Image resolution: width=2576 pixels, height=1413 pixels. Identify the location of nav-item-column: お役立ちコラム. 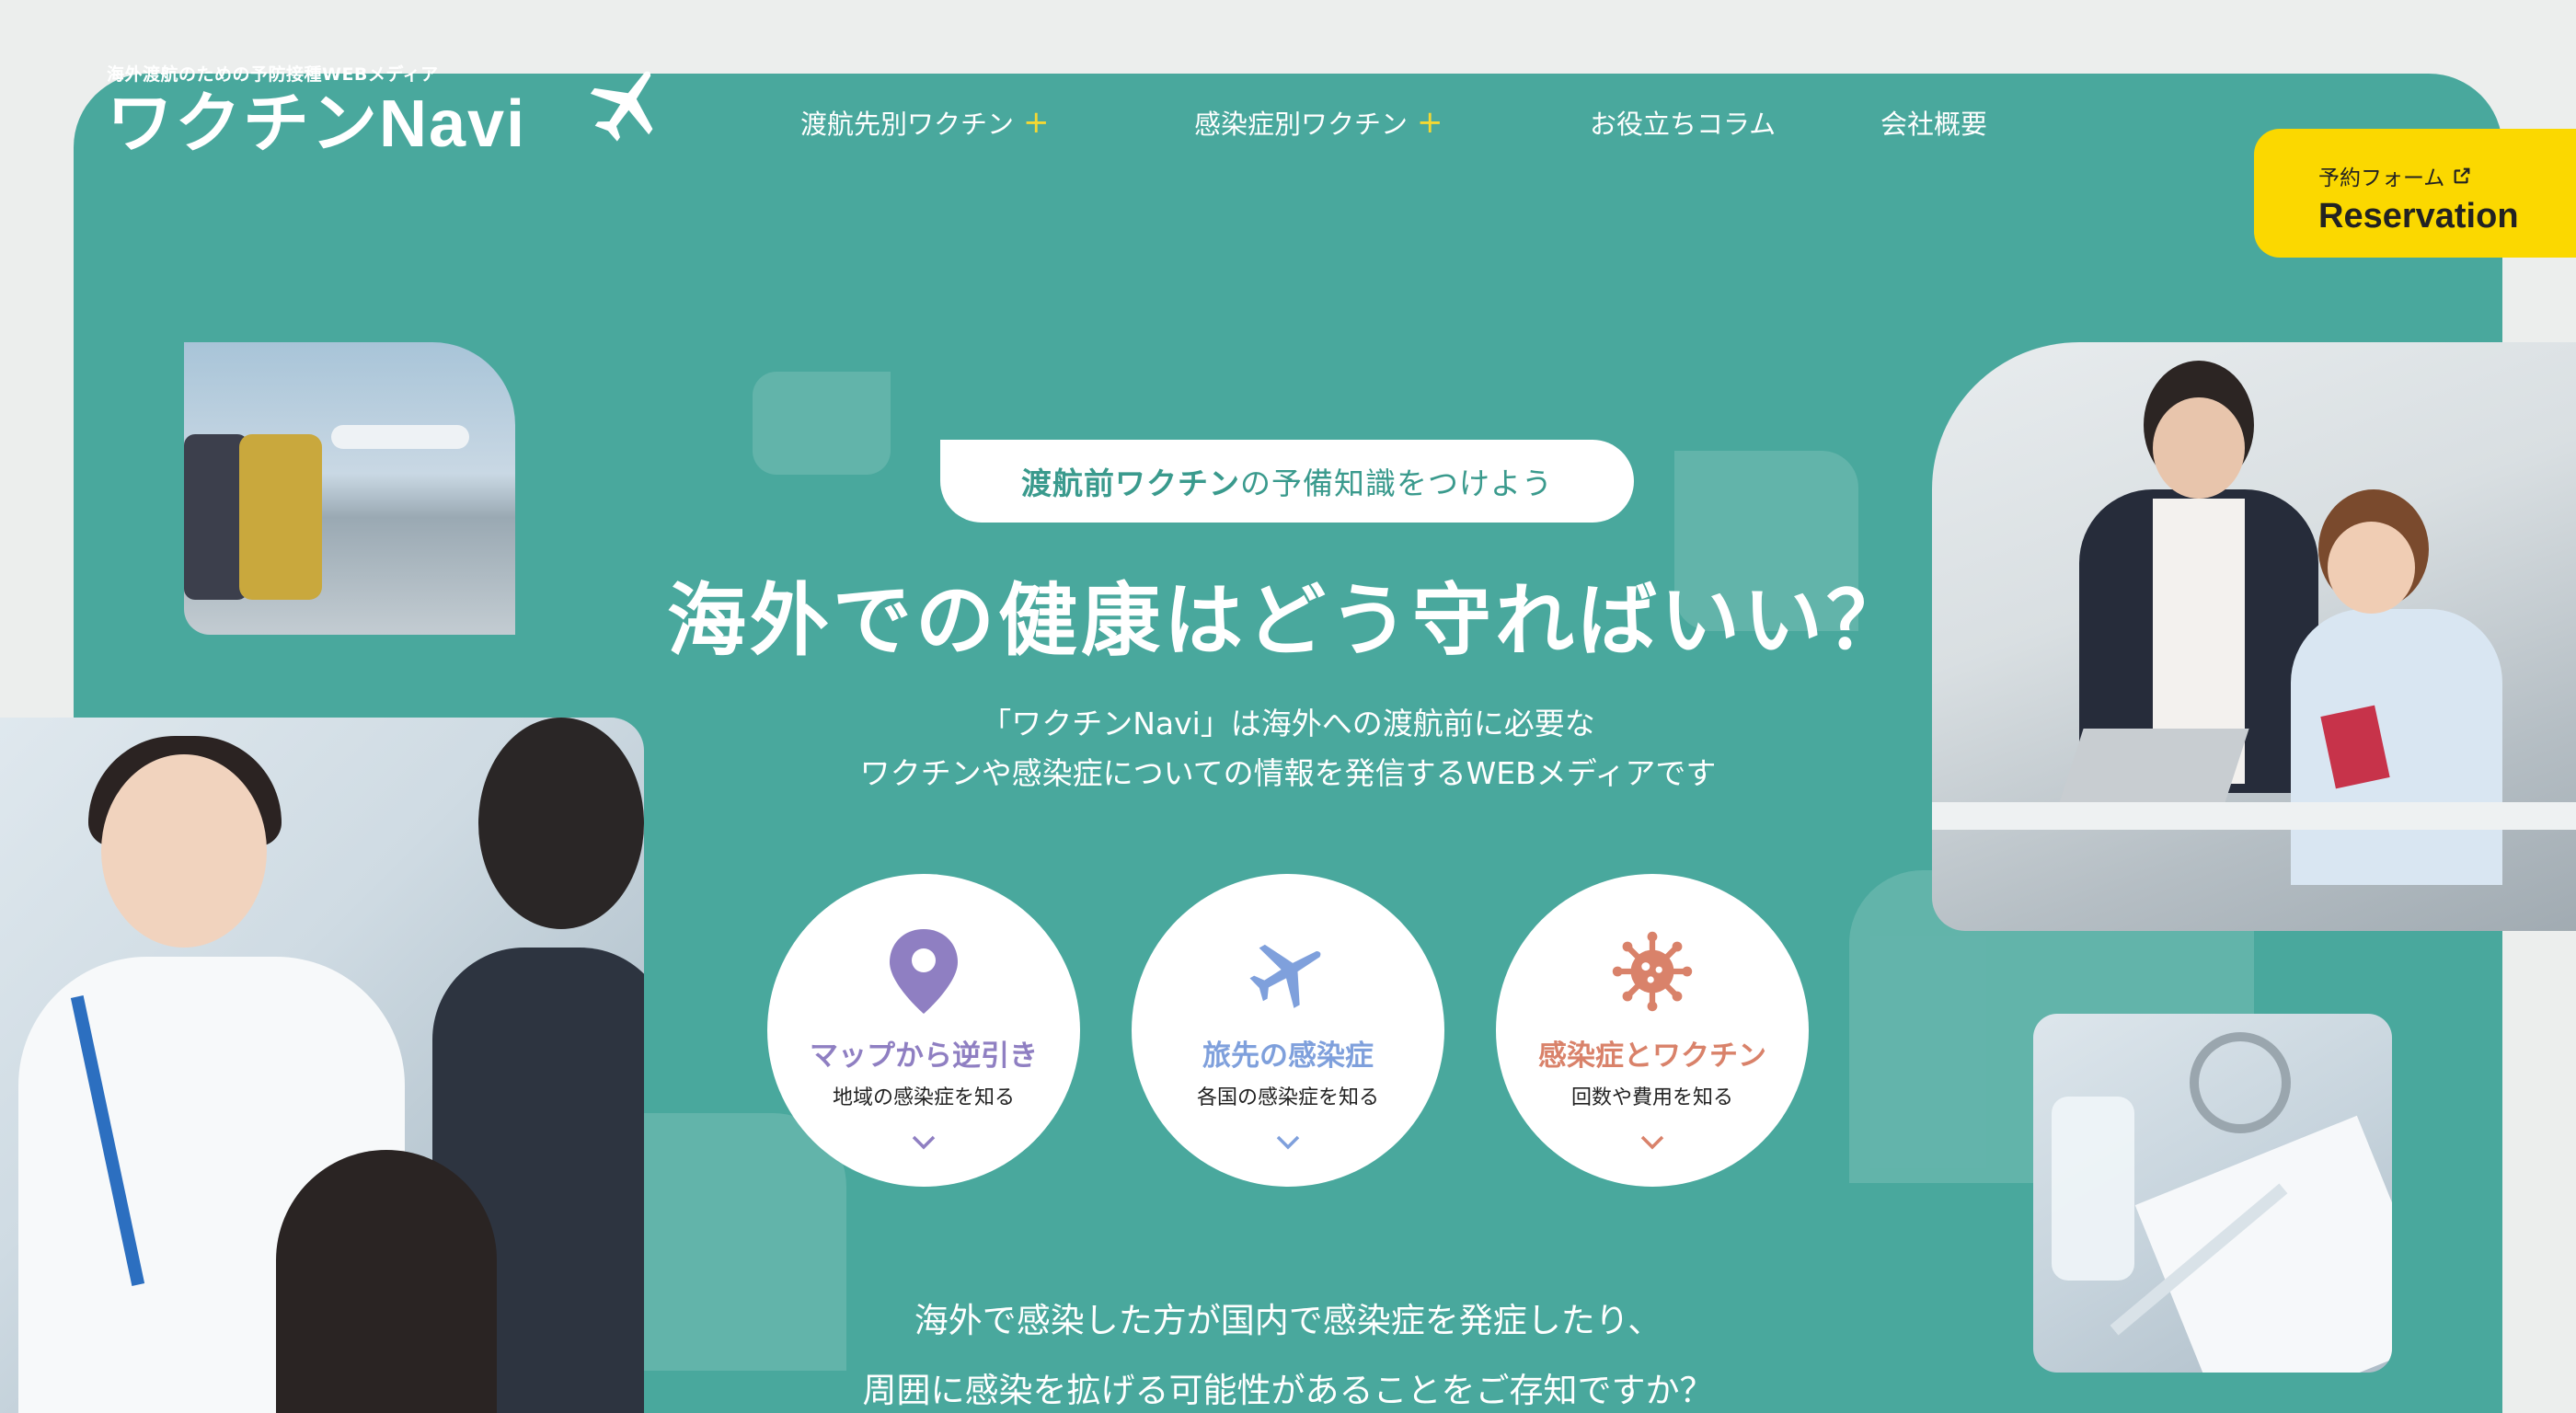
(1683, 122).